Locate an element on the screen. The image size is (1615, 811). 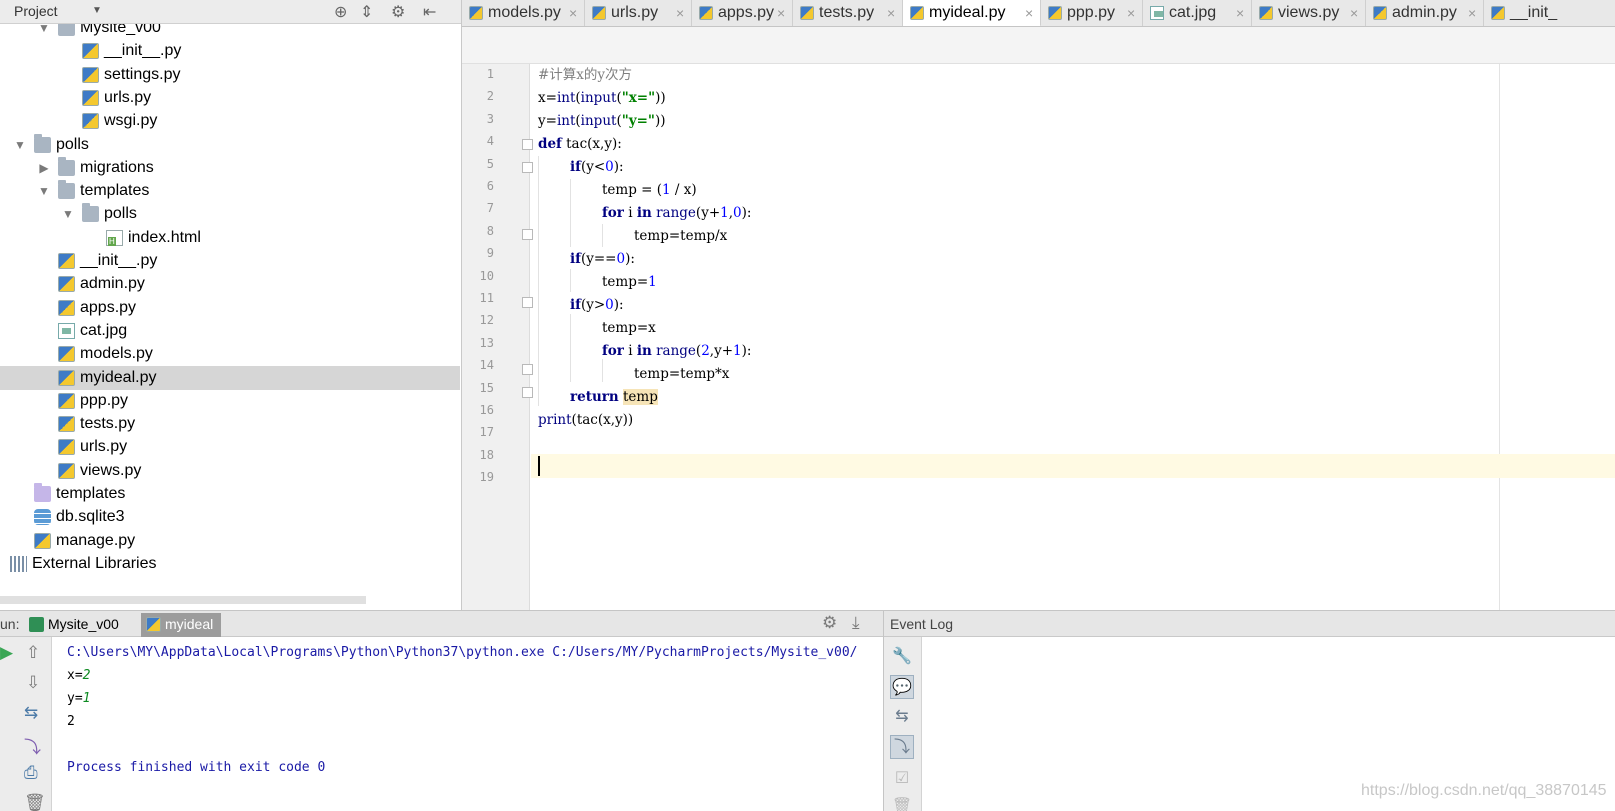
editor-tab: views.py × is located at coordinates (1309, 13).